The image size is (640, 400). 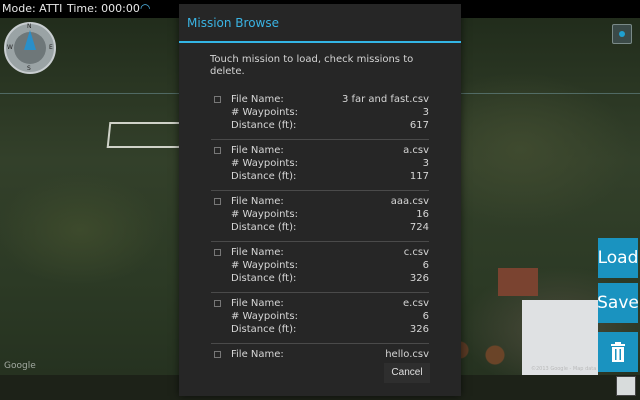 What do you see at coordinates (145, 135) in the screenshot?
I see `map-field-marking` at bounding box center [145, 135].